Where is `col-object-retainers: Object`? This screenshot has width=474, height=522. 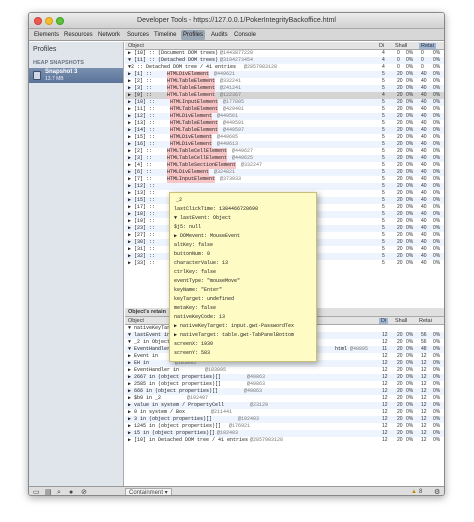 col-object-retainers: Object is located at coordinates (136, 321).